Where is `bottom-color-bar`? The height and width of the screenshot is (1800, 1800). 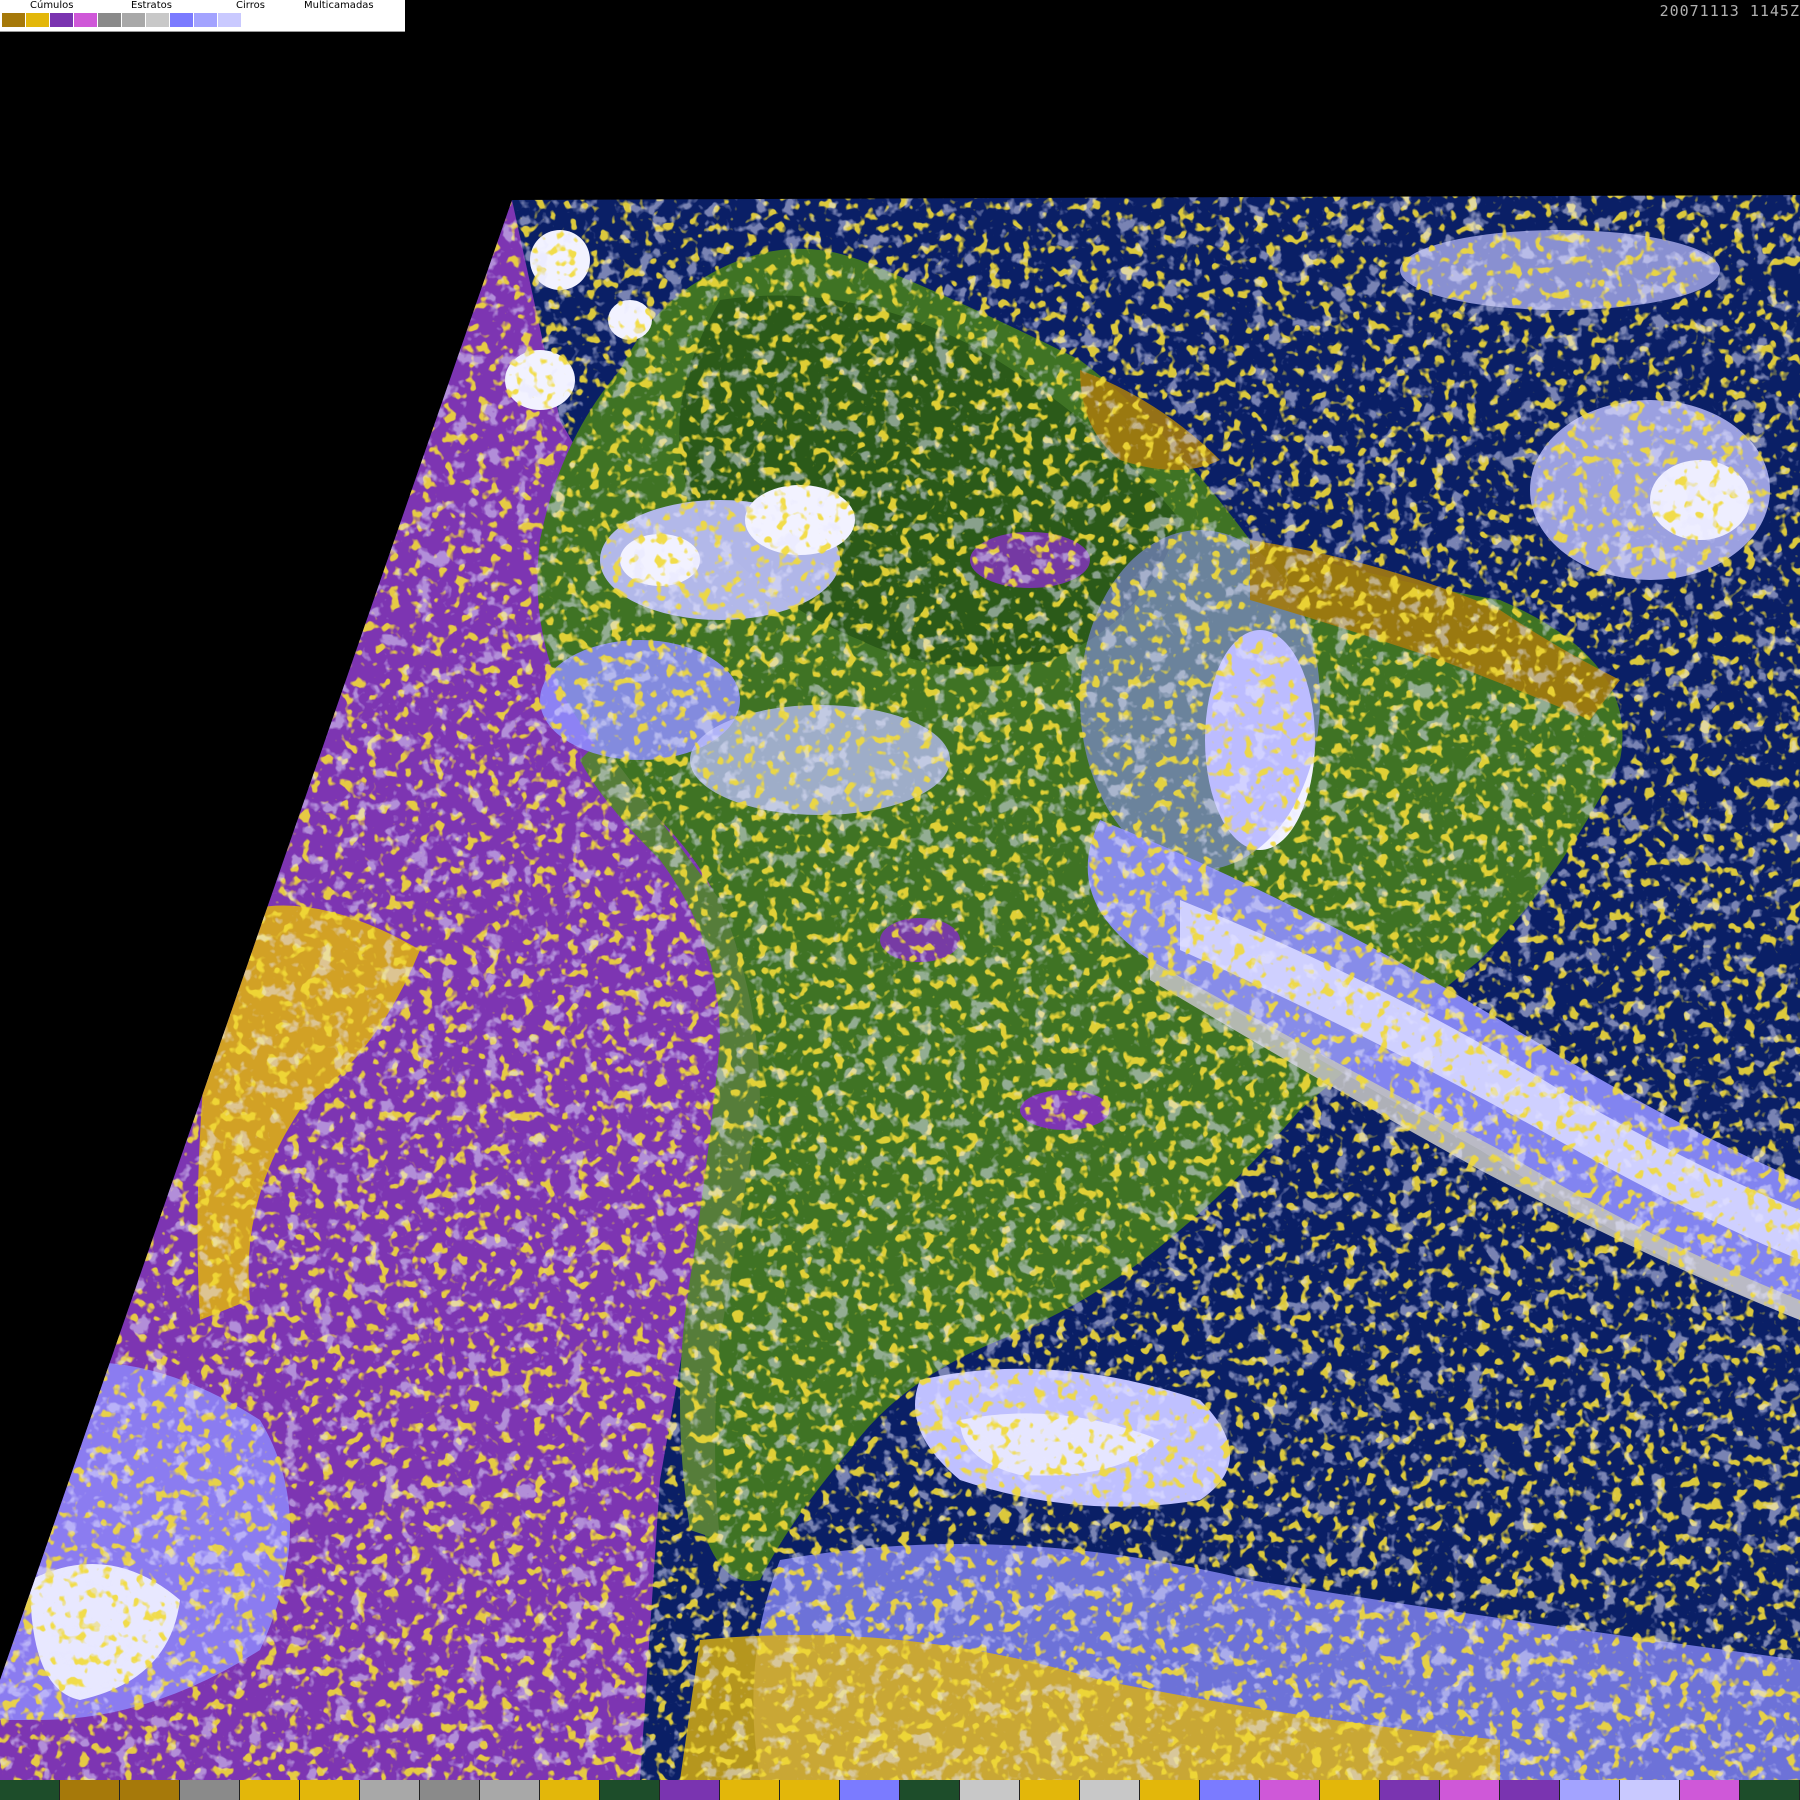
bottom-color-bar is located at coordinates (900, 1790).